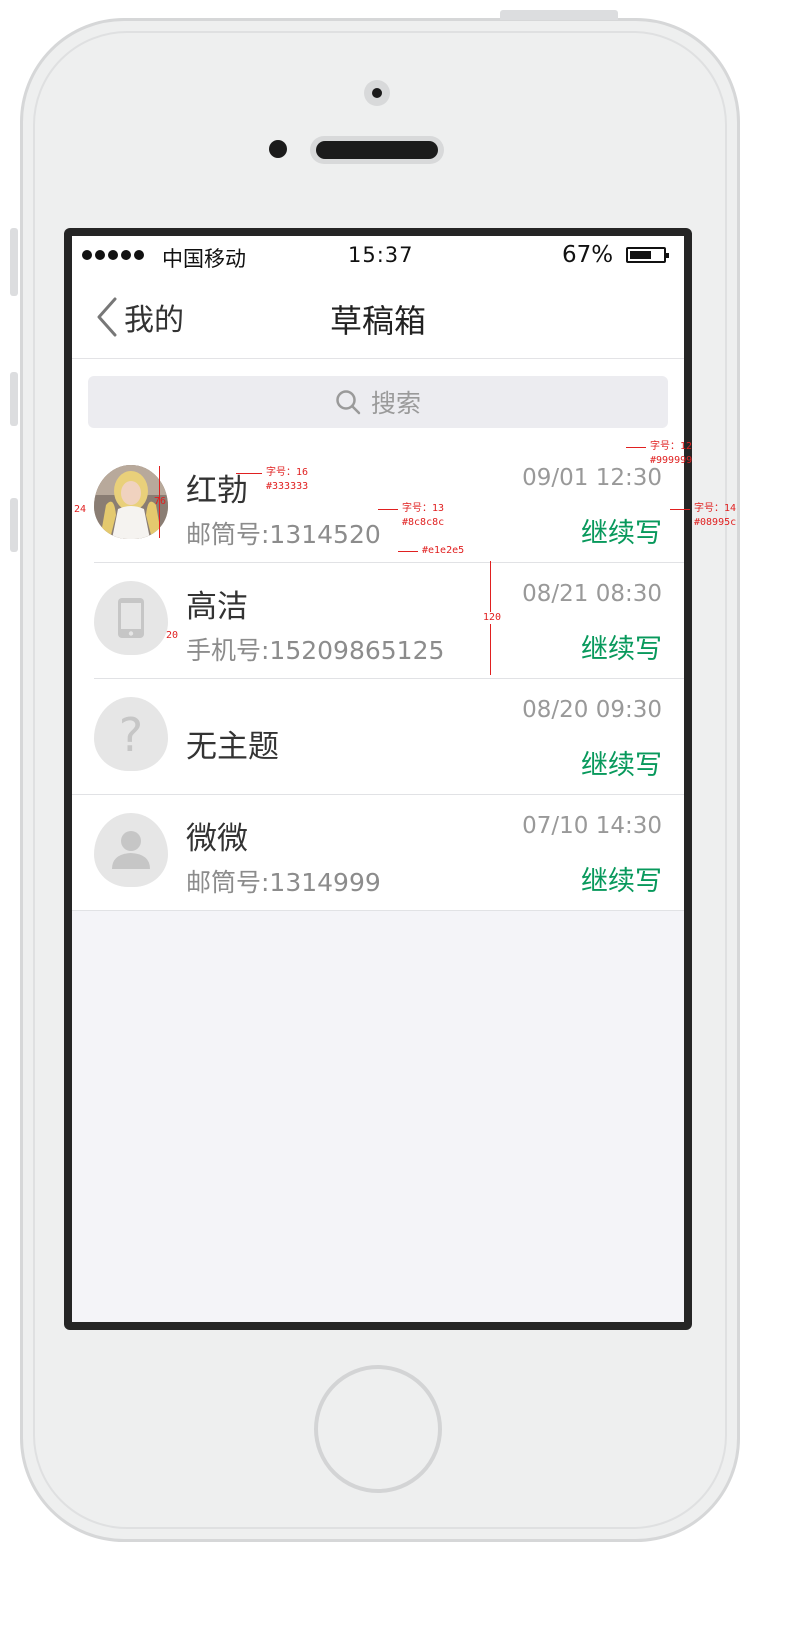 The image size is (800, 1640). What do you see at coordinates (378, 910) in the screenshot?
I see `divider` at bounding box center [378, 910].